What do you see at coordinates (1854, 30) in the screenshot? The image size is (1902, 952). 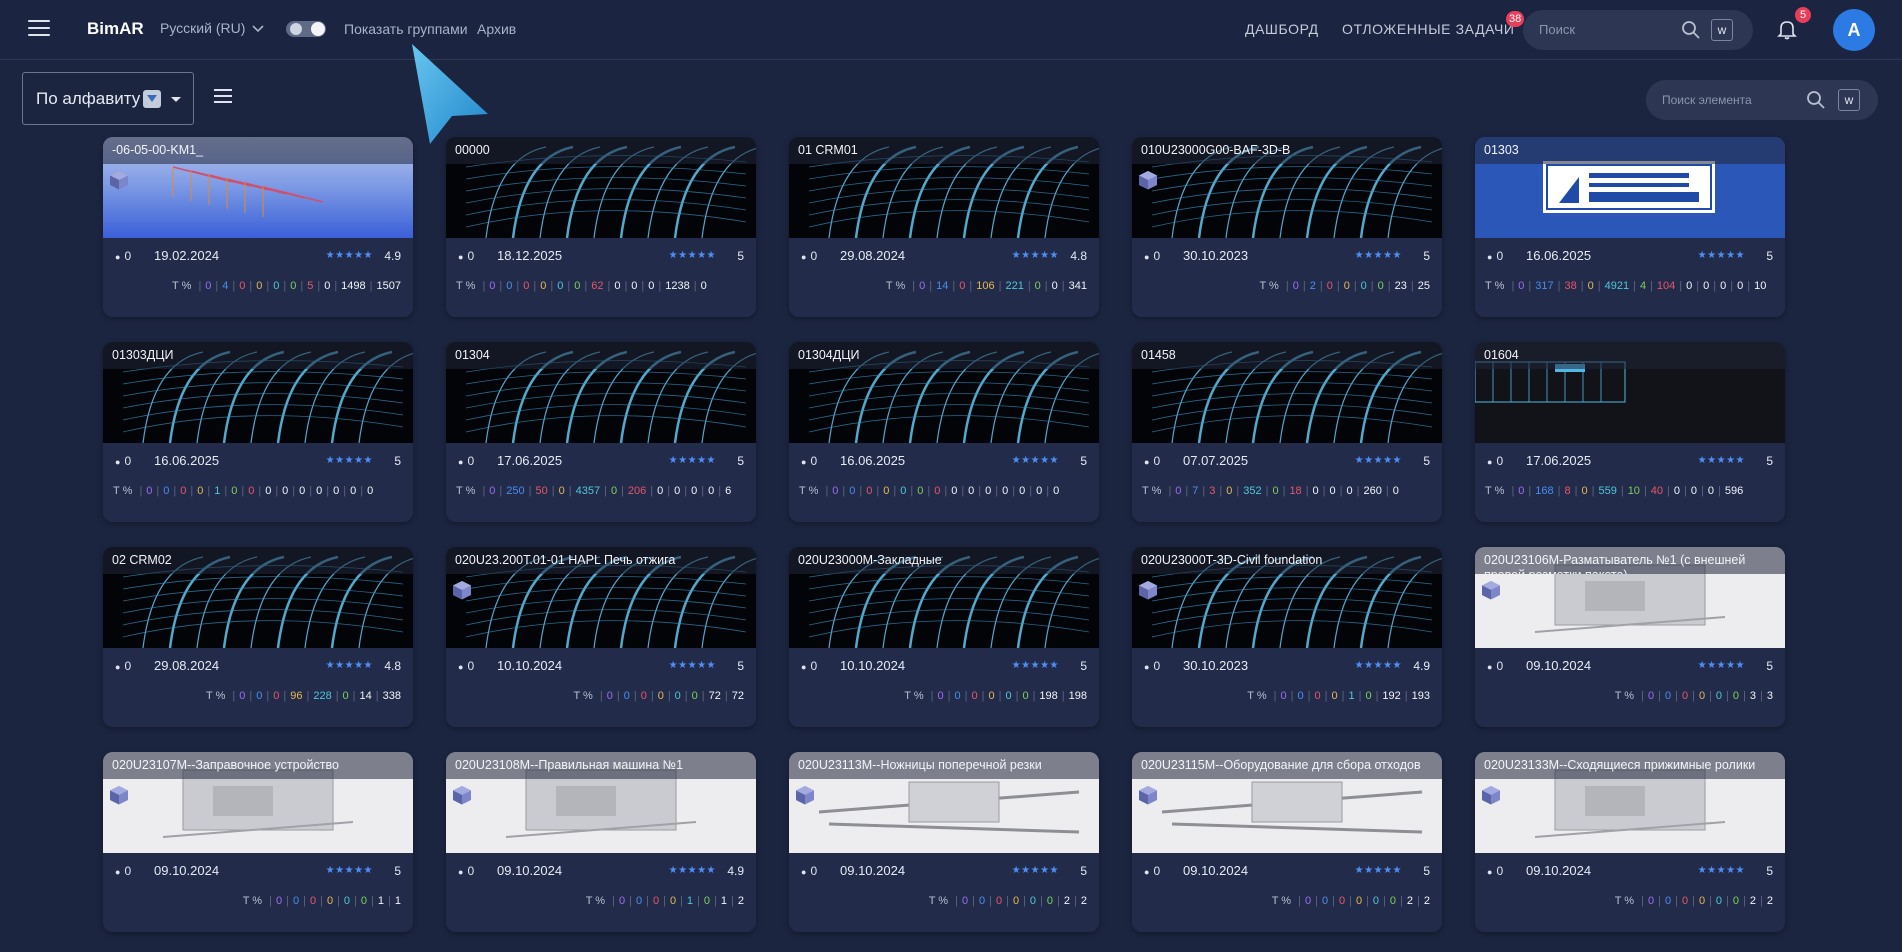 I see `user-avatar: A` at bounding box center [1854, 30].